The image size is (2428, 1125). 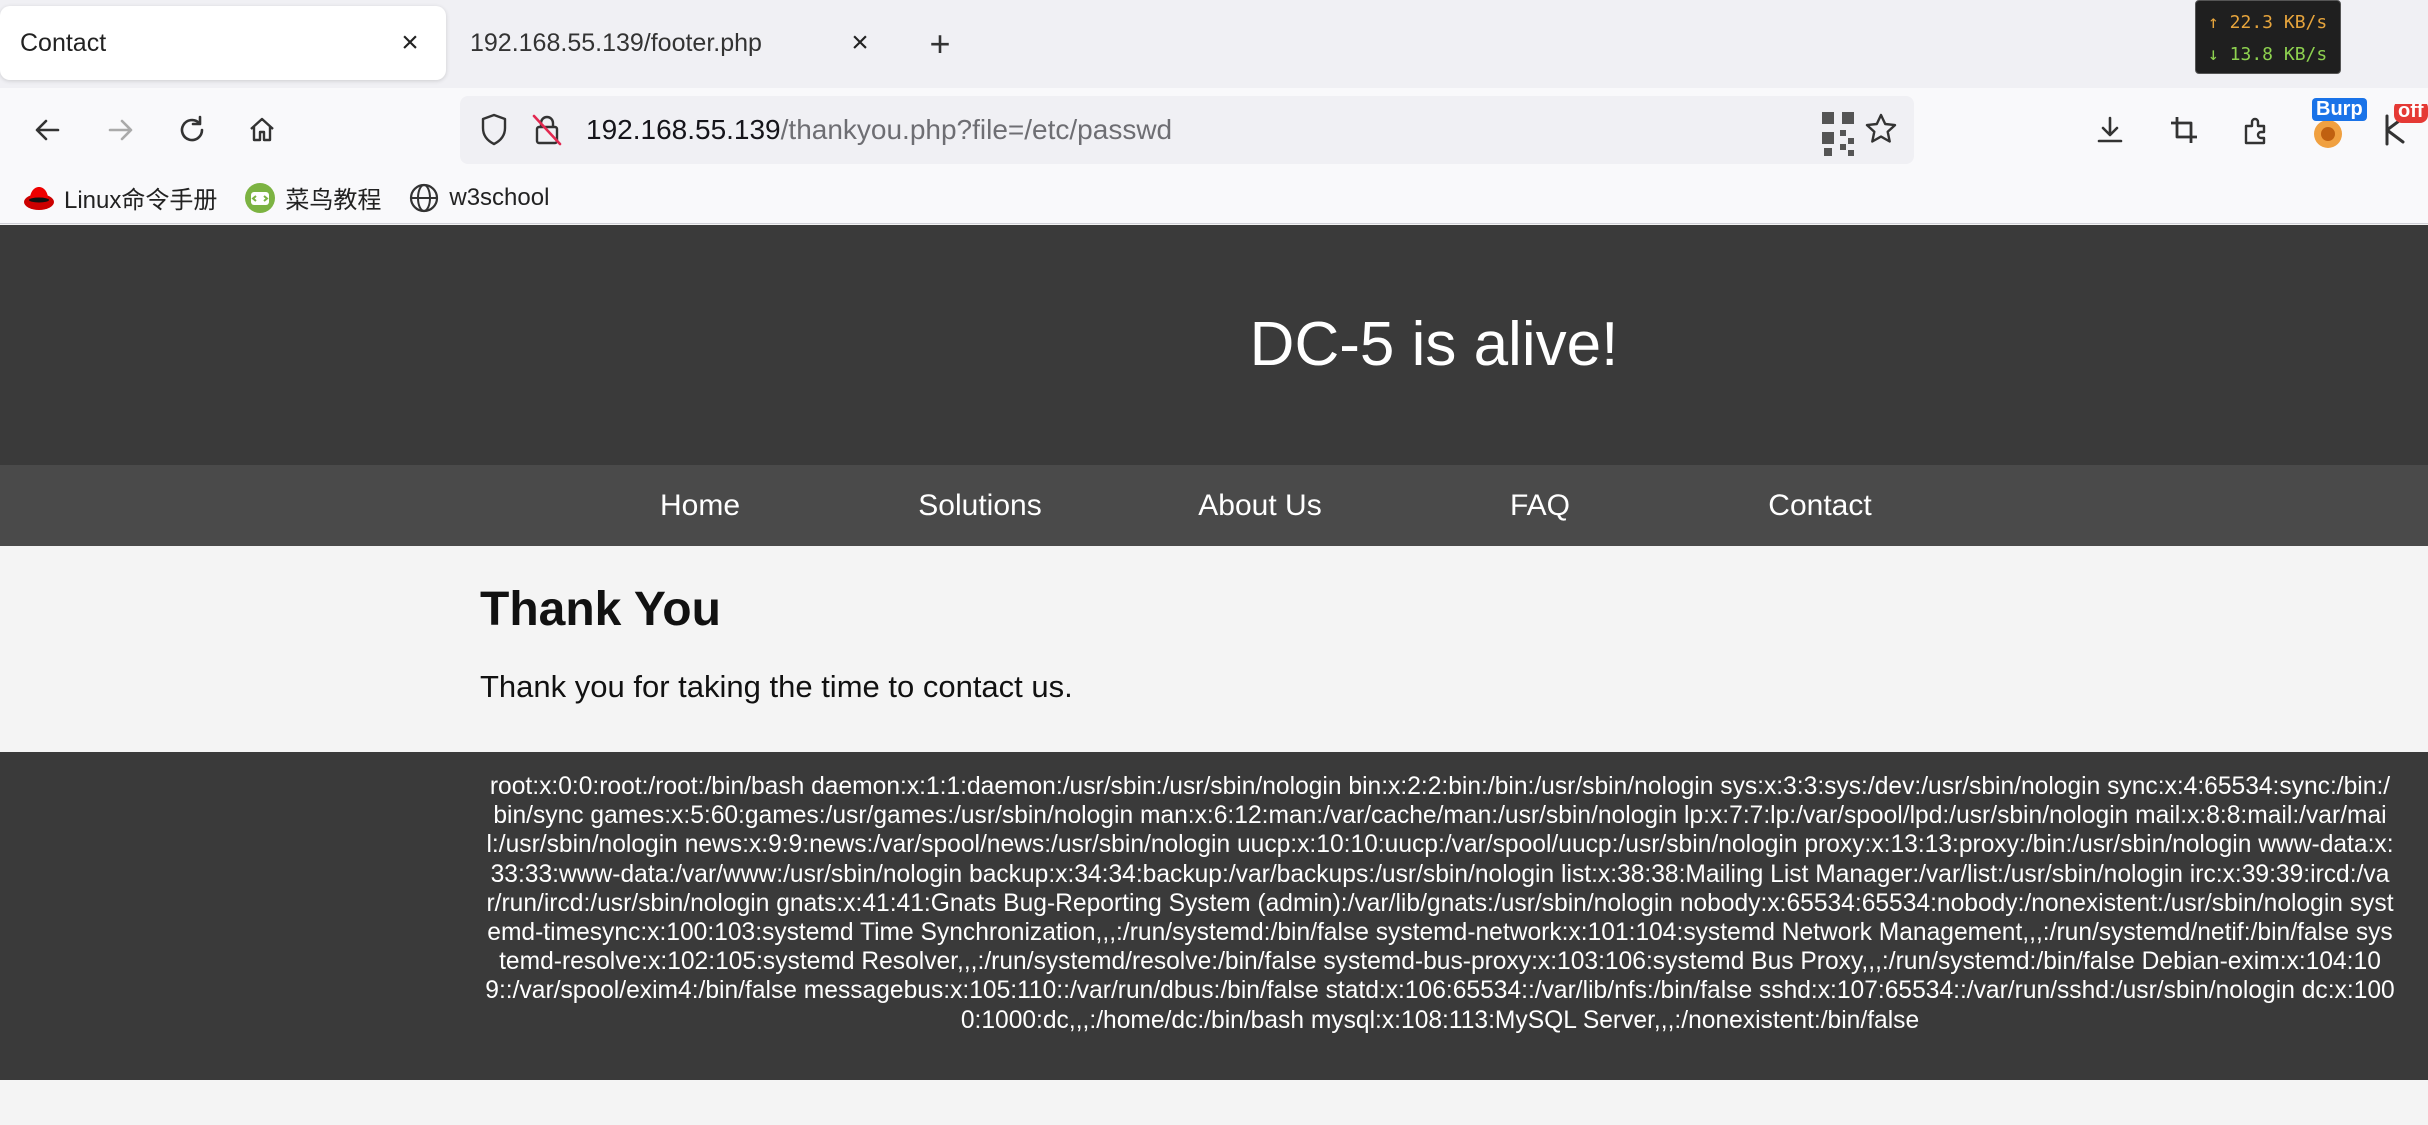 What do you see at coordinates (683, 129) in the screenshot?
I see `url-host: 192.168.55.139` at bounding box center [683, 129].